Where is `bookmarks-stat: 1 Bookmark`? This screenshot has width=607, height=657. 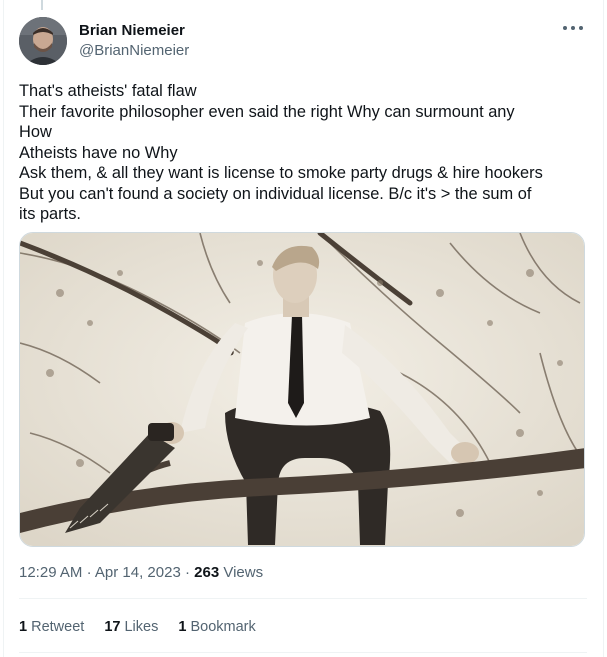
bookmarks-stat: 1 Bookmark is located at coordinates (216, 627).